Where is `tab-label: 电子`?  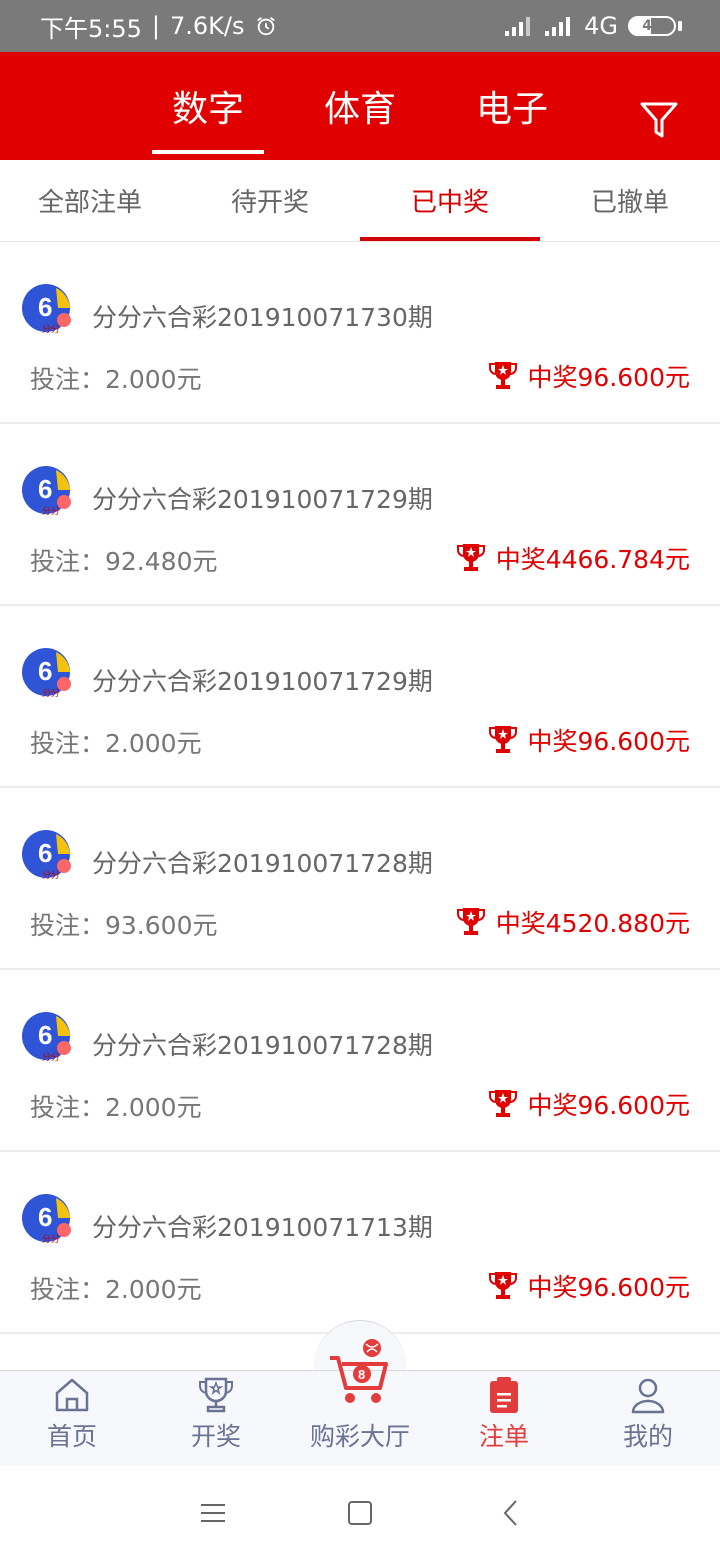
tab-label: 电子 is located at coordinates (511, 109).